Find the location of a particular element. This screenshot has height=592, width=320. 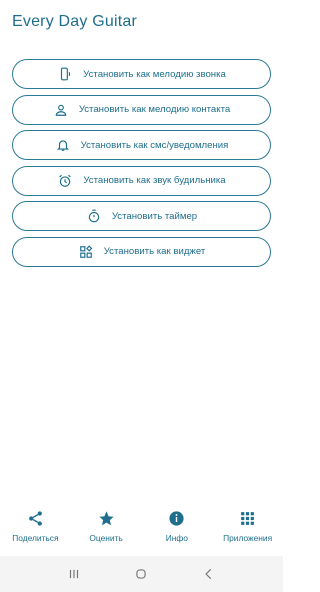

info-icon is located at coordinates (176, 518).